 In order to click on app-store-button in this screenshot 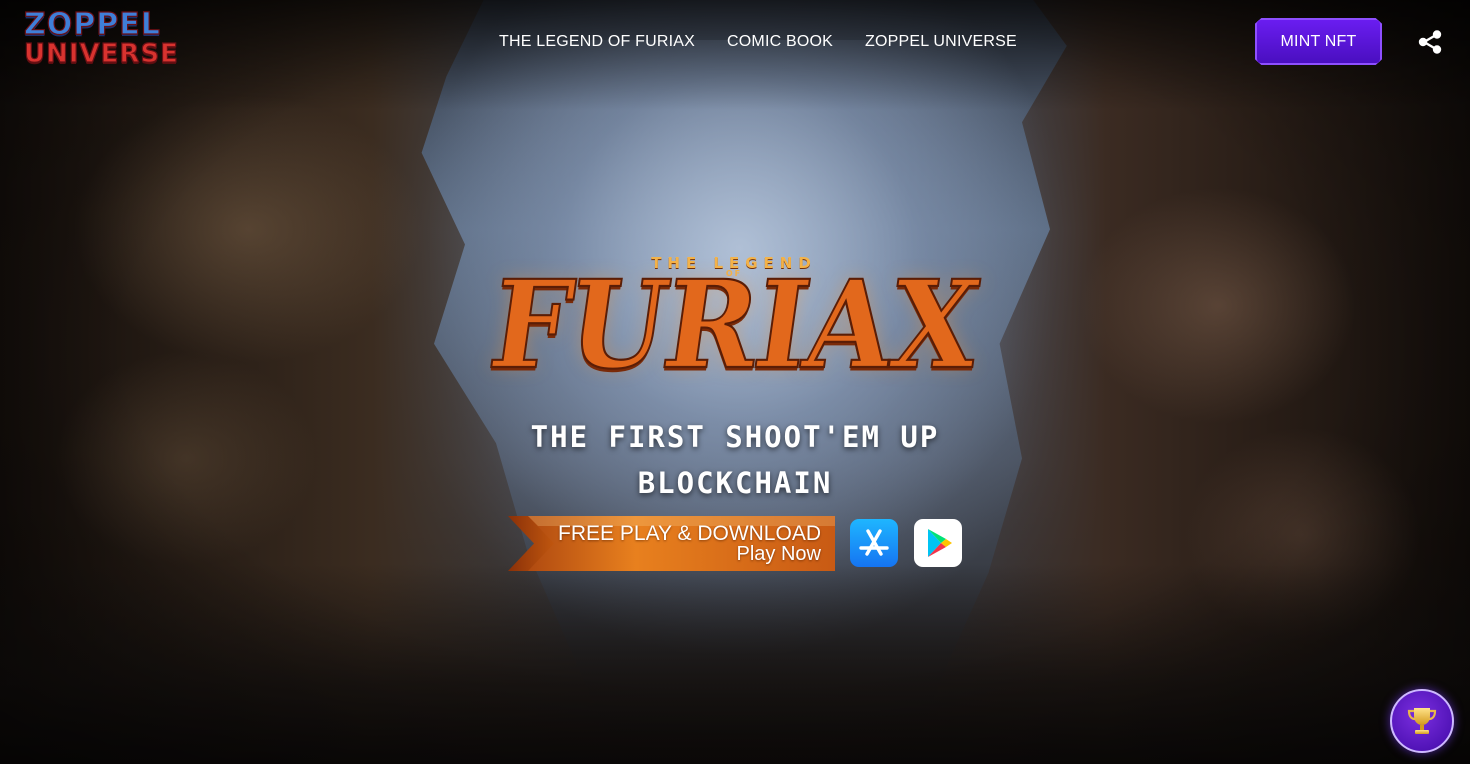, I will do `click(874, 543)`.